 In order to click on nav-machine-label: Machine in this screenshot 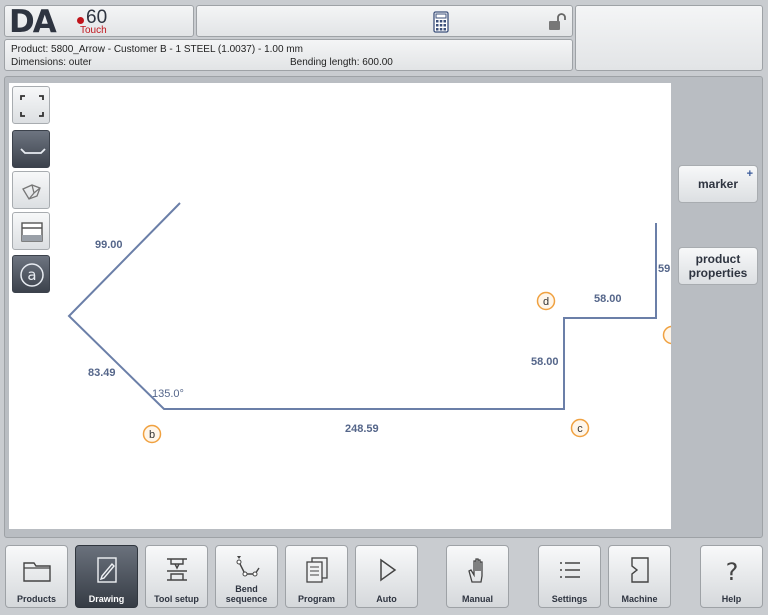, I will do `click(639, 599)`.